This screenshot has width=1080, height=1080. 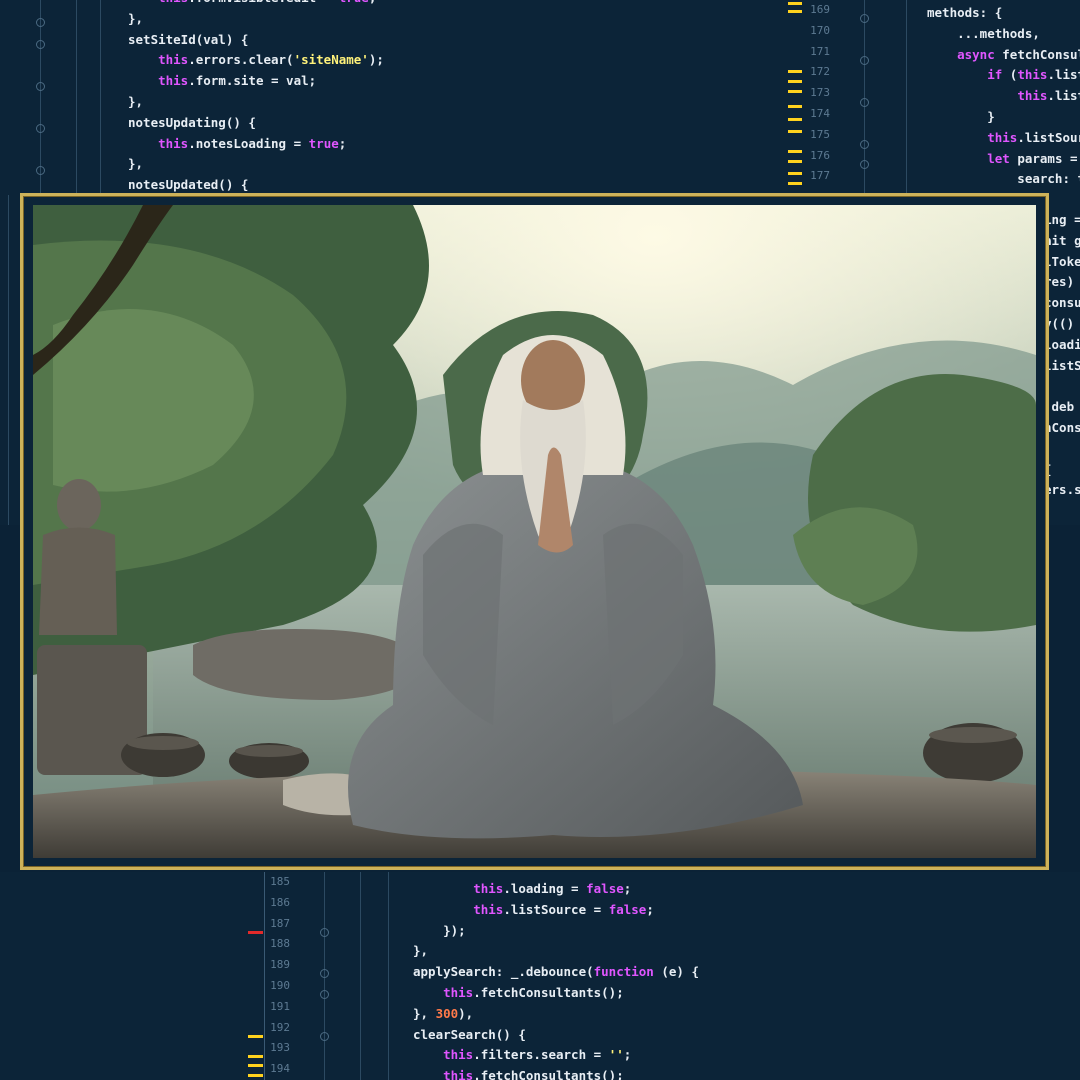 I want to click on line-number: 193, so click(x=280, y=1048).